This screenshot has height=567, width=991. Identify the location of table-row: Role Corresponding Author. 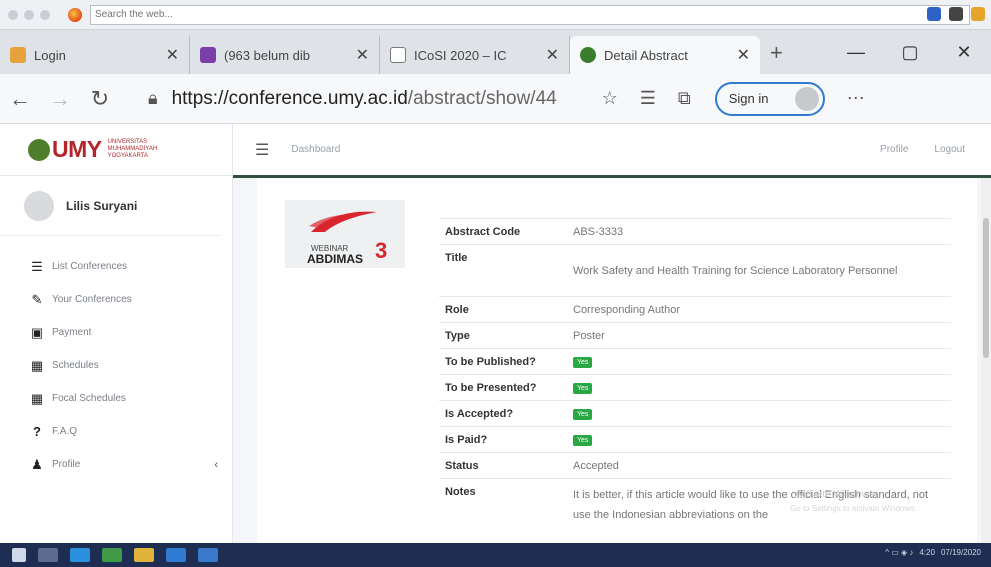
(695, 309).